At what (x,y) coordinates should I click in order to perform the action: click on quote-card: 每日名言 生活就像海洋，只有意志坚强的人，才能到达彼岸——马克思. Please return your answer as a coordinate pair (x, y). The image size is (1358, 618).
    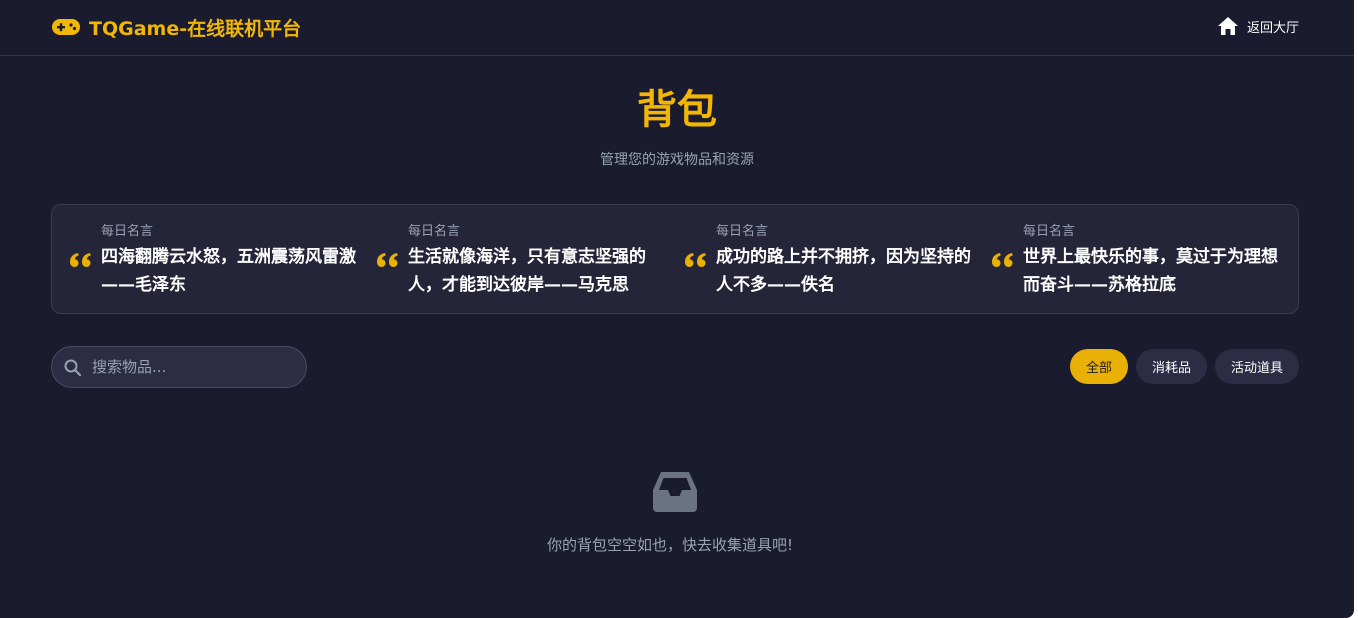
    Looking at the image, I should click on (509, 260).